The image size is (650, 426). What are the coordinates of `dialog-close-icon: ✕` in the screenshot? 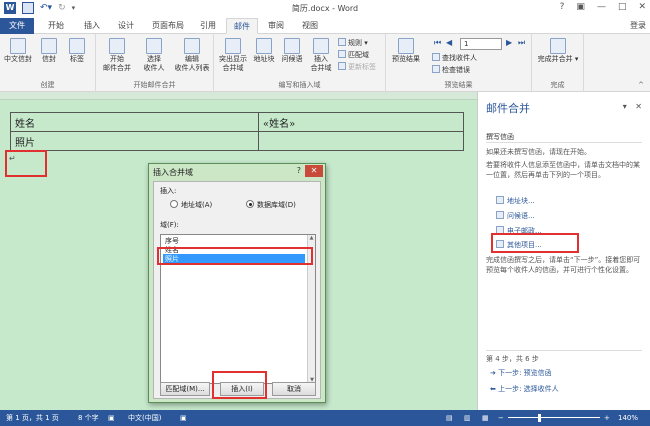 It's located at (314, 171).